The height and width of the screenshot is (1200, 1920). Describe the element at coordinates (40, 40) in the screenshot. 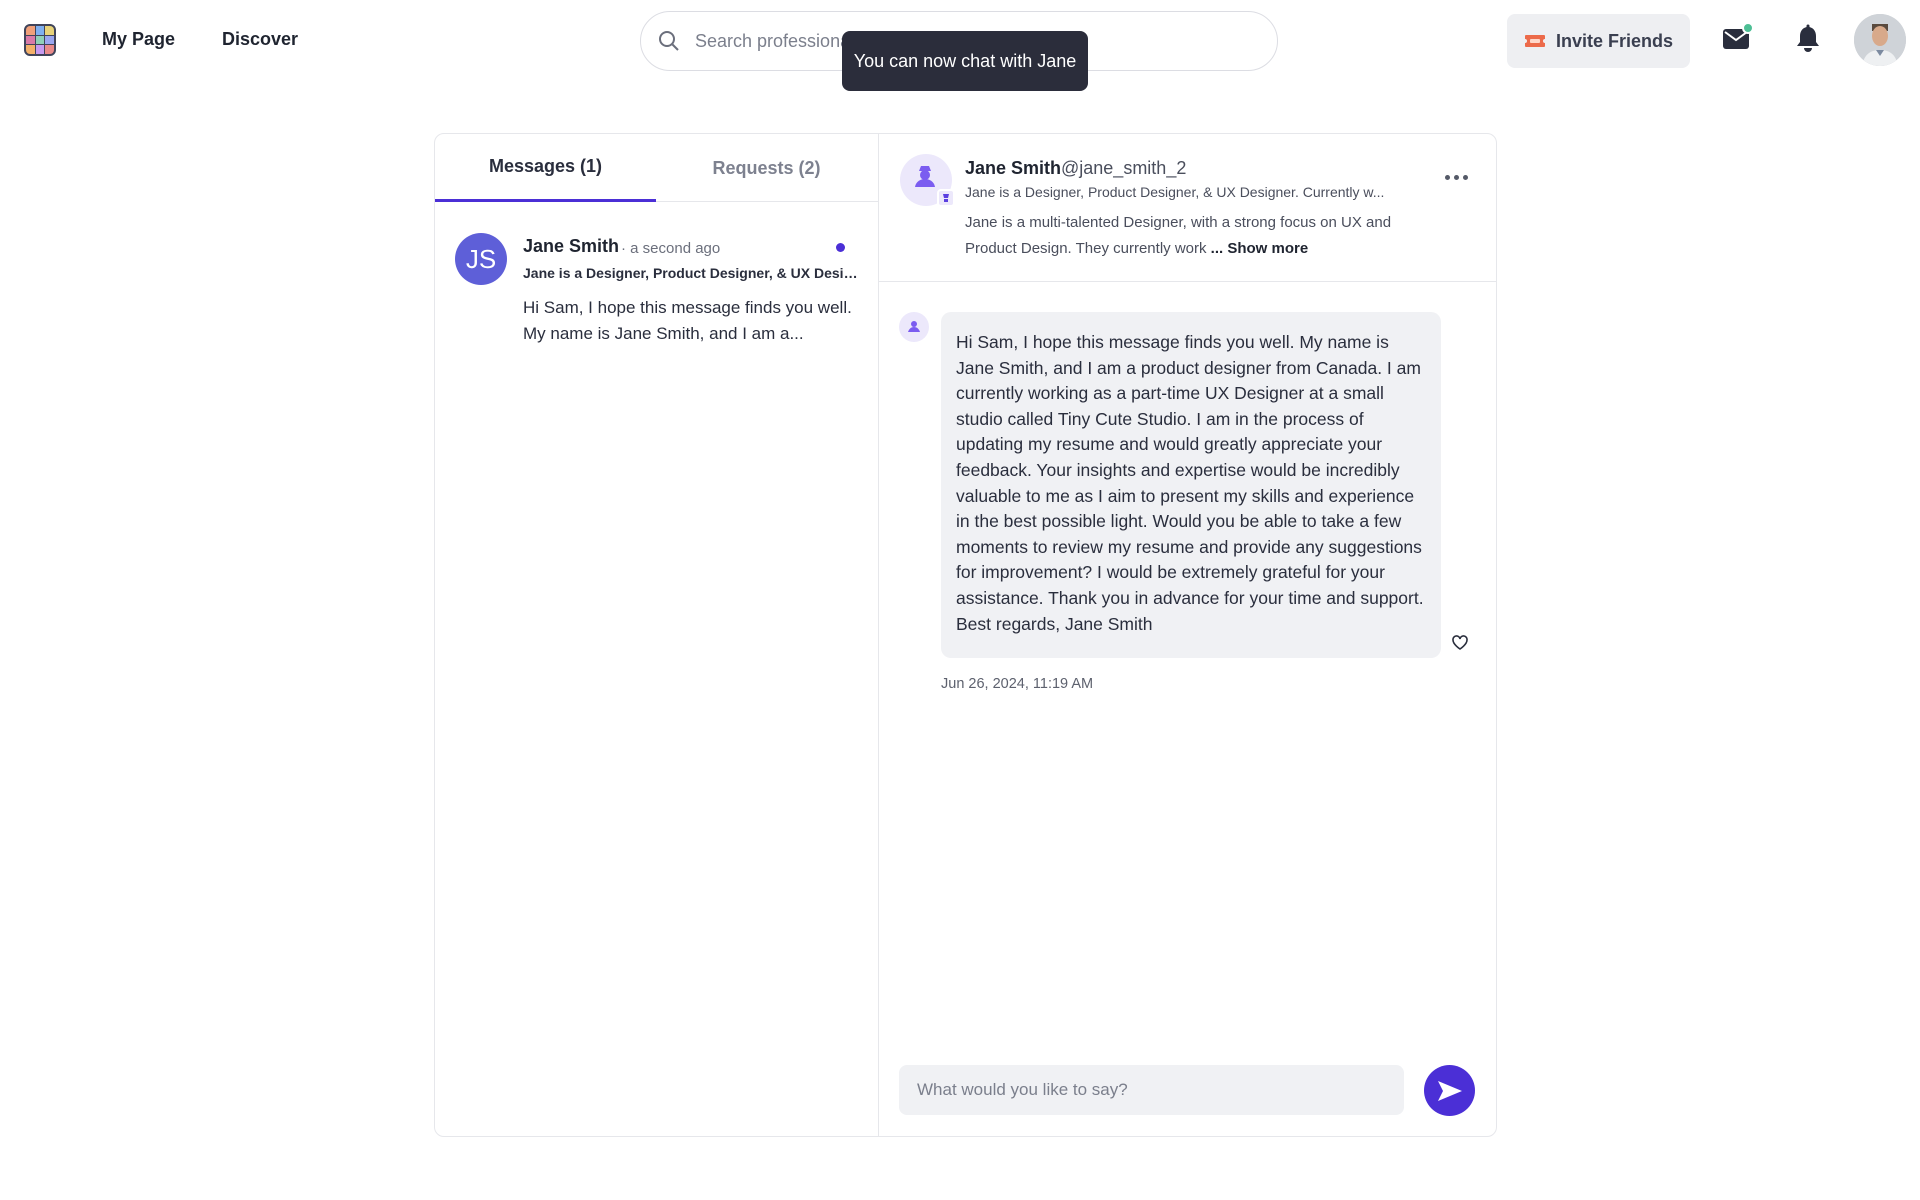

I see `app-logo-icon` at that location.